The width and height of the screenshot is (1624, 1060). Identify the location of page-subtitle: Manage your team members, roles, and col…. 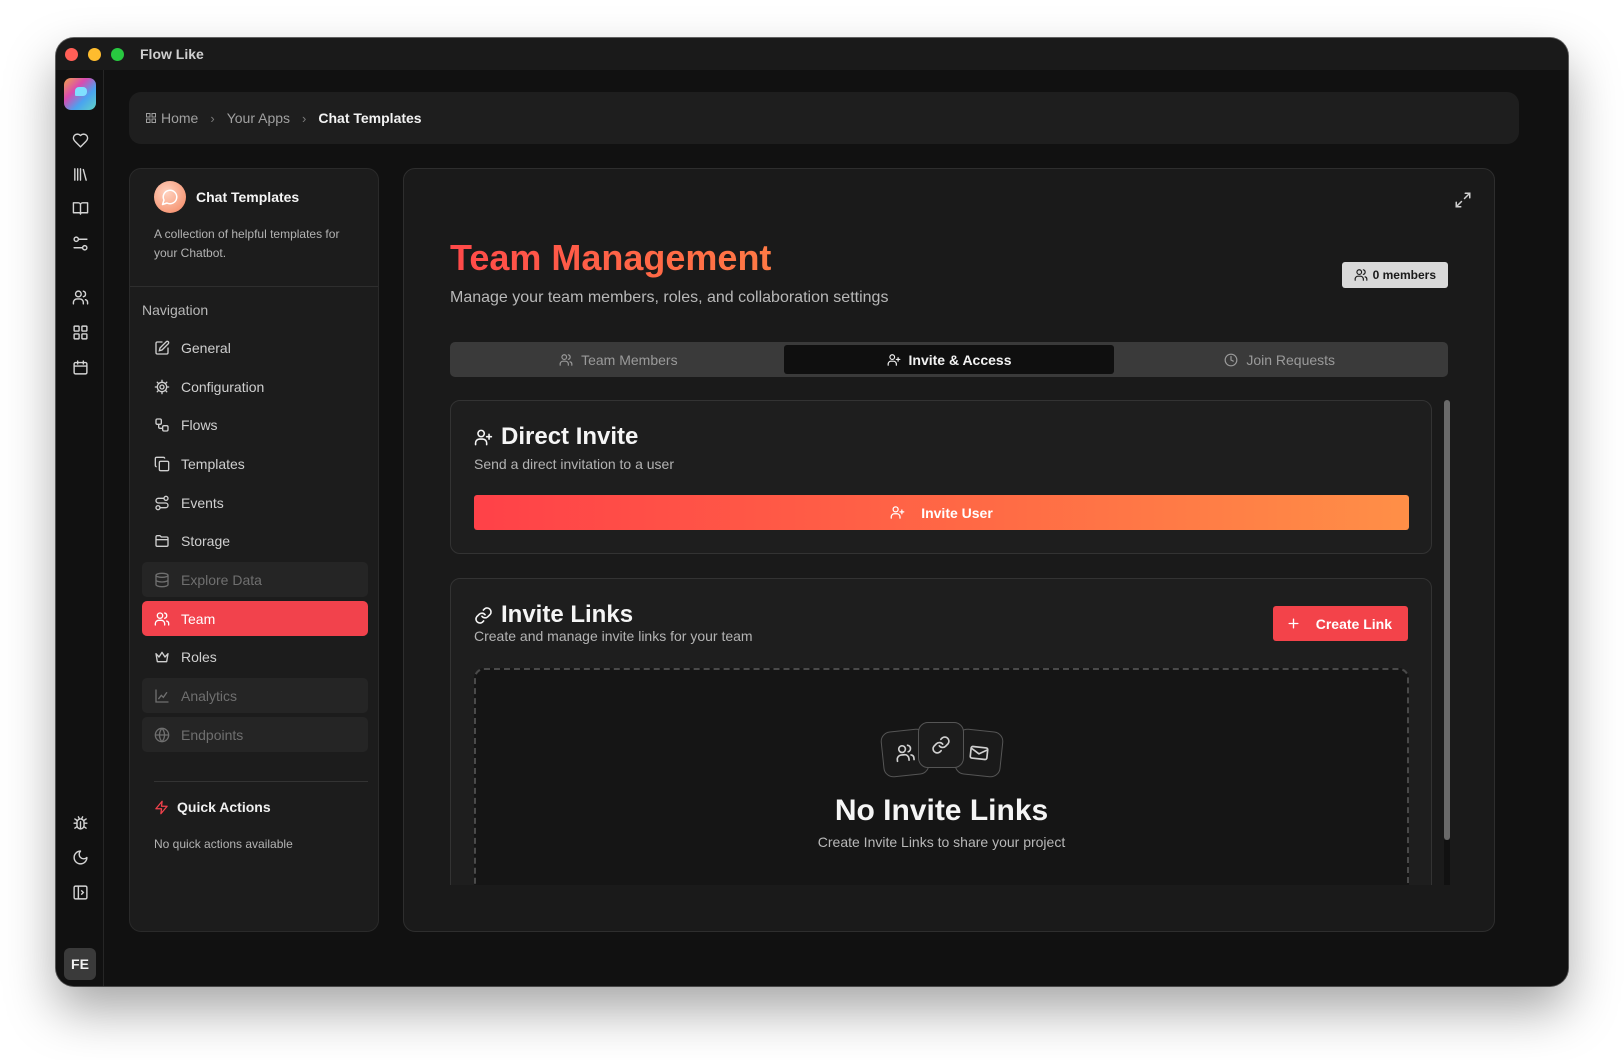
(669, 297).